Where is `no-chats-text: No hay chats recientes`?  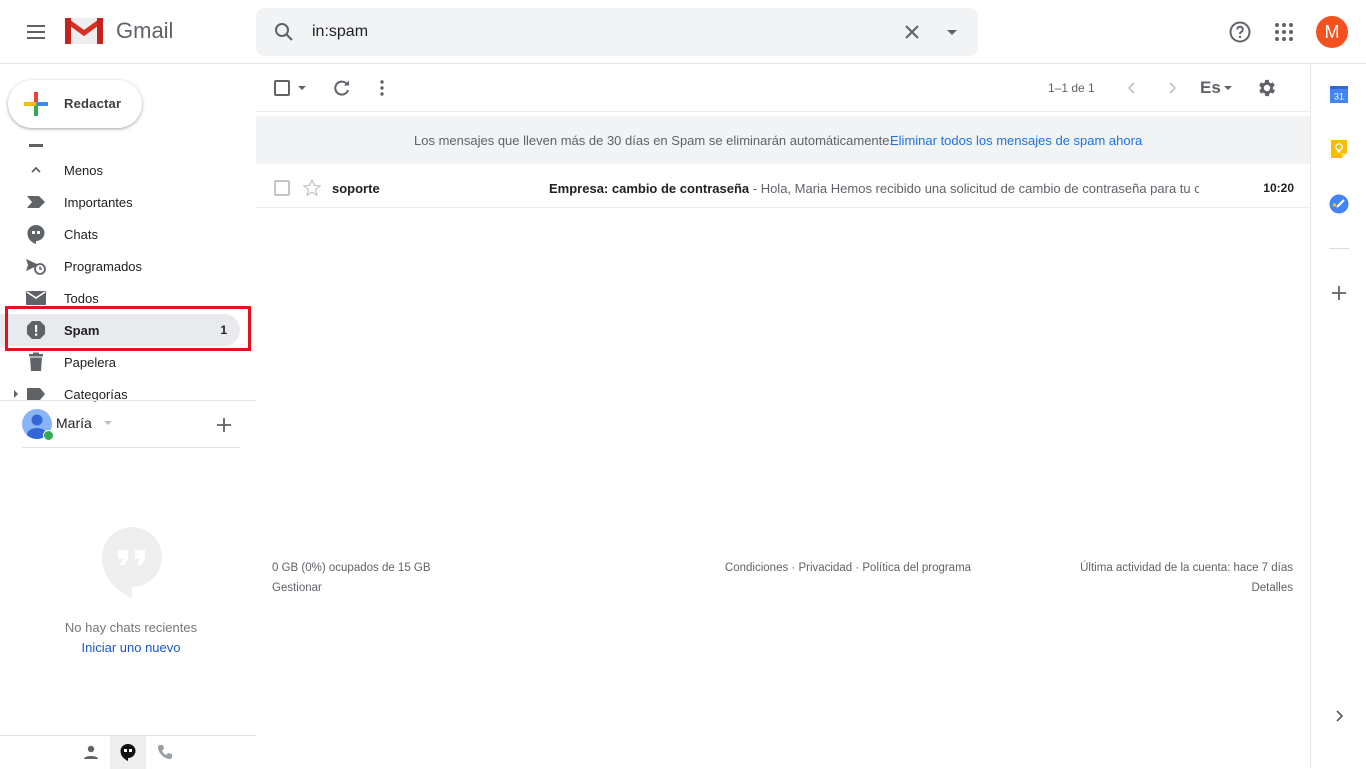 no-chats-text: No hay chats recientes is located at coordinates (131, 627).